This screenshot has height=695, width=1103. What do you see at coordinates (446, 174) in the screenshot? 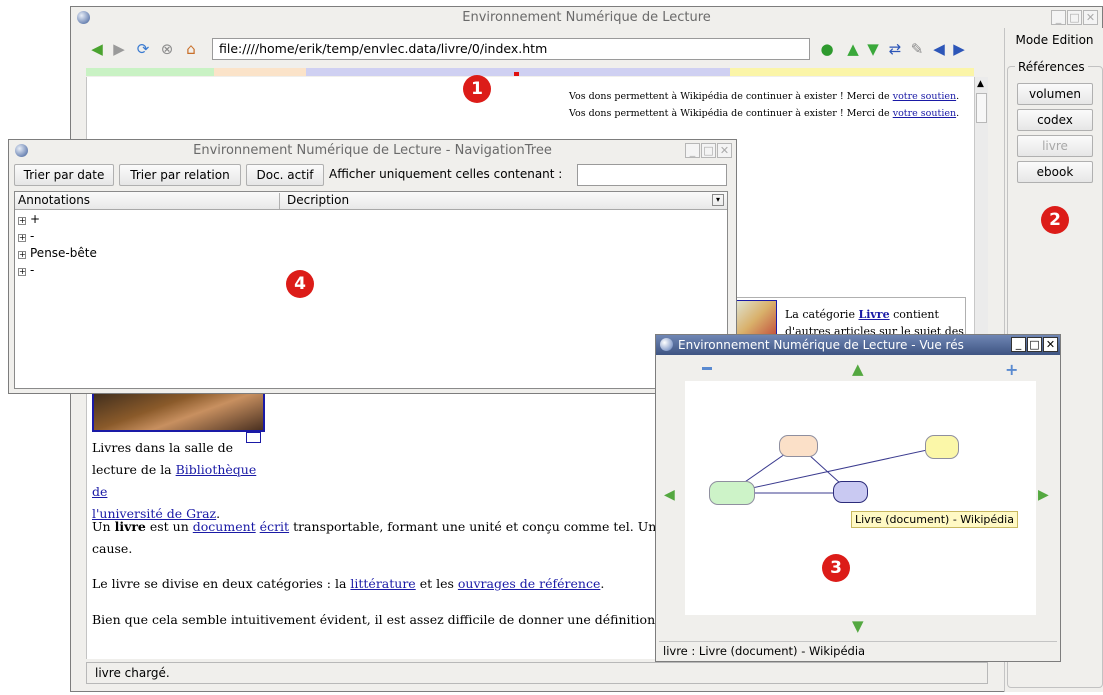
I see `filter-label: Afficher uniquement celles contenant :` at bounding box center [446, 174].